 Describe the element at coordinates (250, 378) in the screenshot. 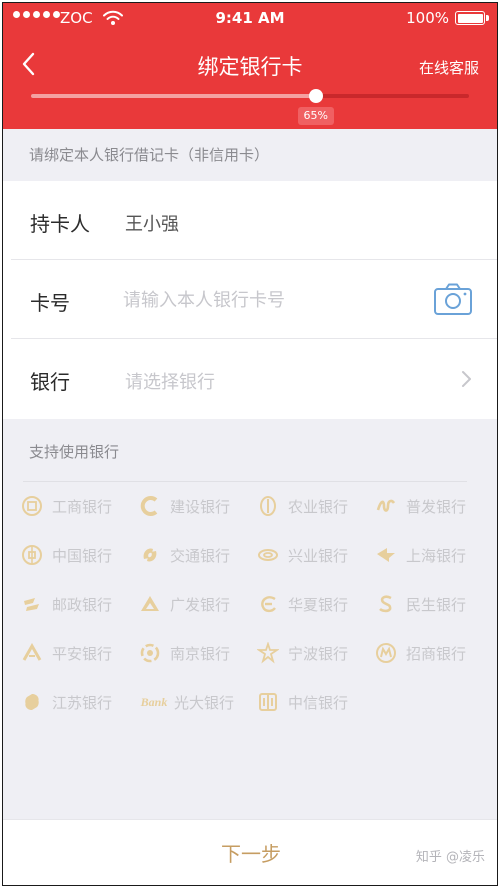

I see `bank-row: 银行 请选择银行` at that location.